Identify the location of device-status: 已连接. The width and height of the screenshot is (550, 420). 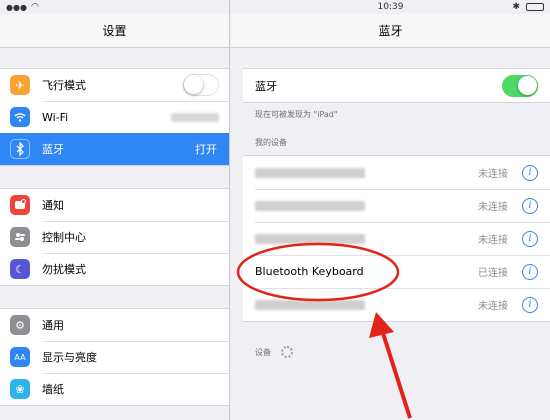
(493, 273).